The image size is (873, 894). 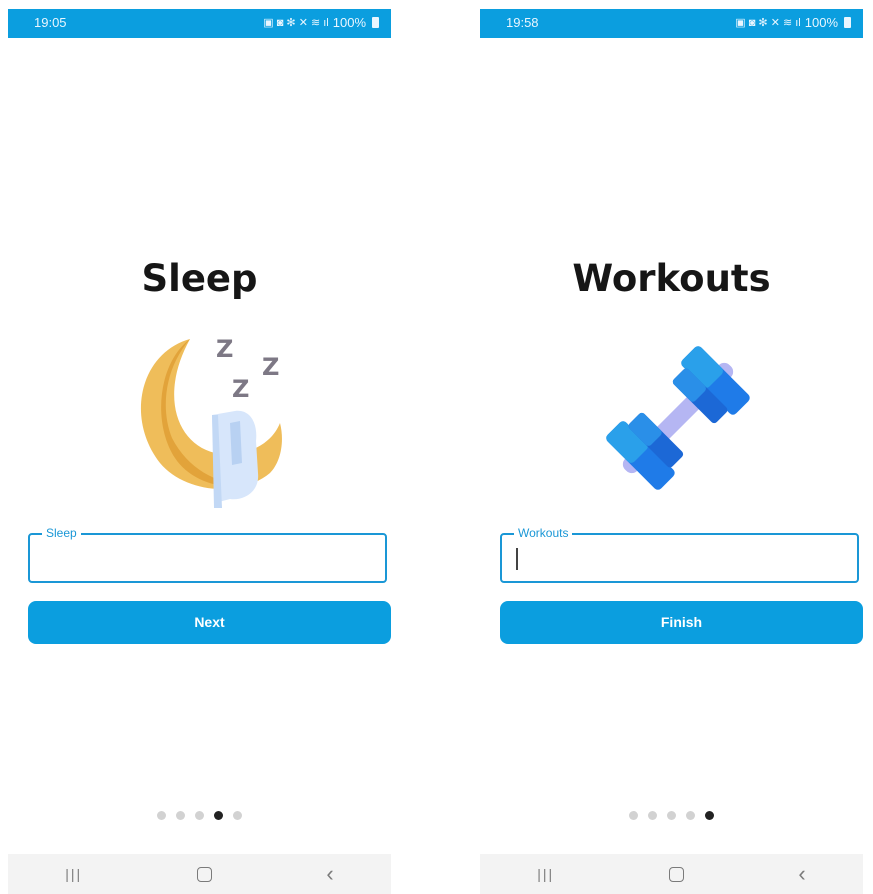 I want to click on text-cursor, so click(x=517, y=559).